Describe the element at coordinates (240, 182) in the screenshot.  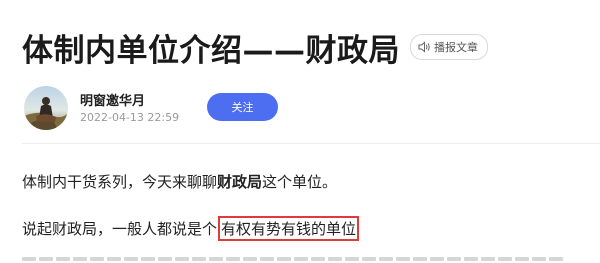
I see `paragraph-1-bold-text: 财政局` at that location.